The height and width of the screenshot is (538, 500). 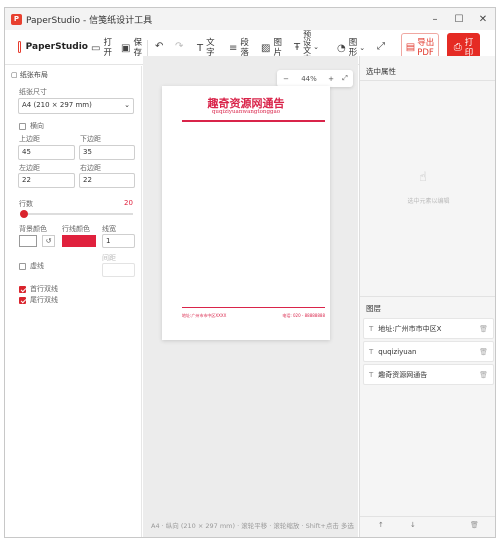 What do you see at coordinates (28, 241) in the screenshot?
I see `bg-color-swatch` at bounding box center [28, 241].